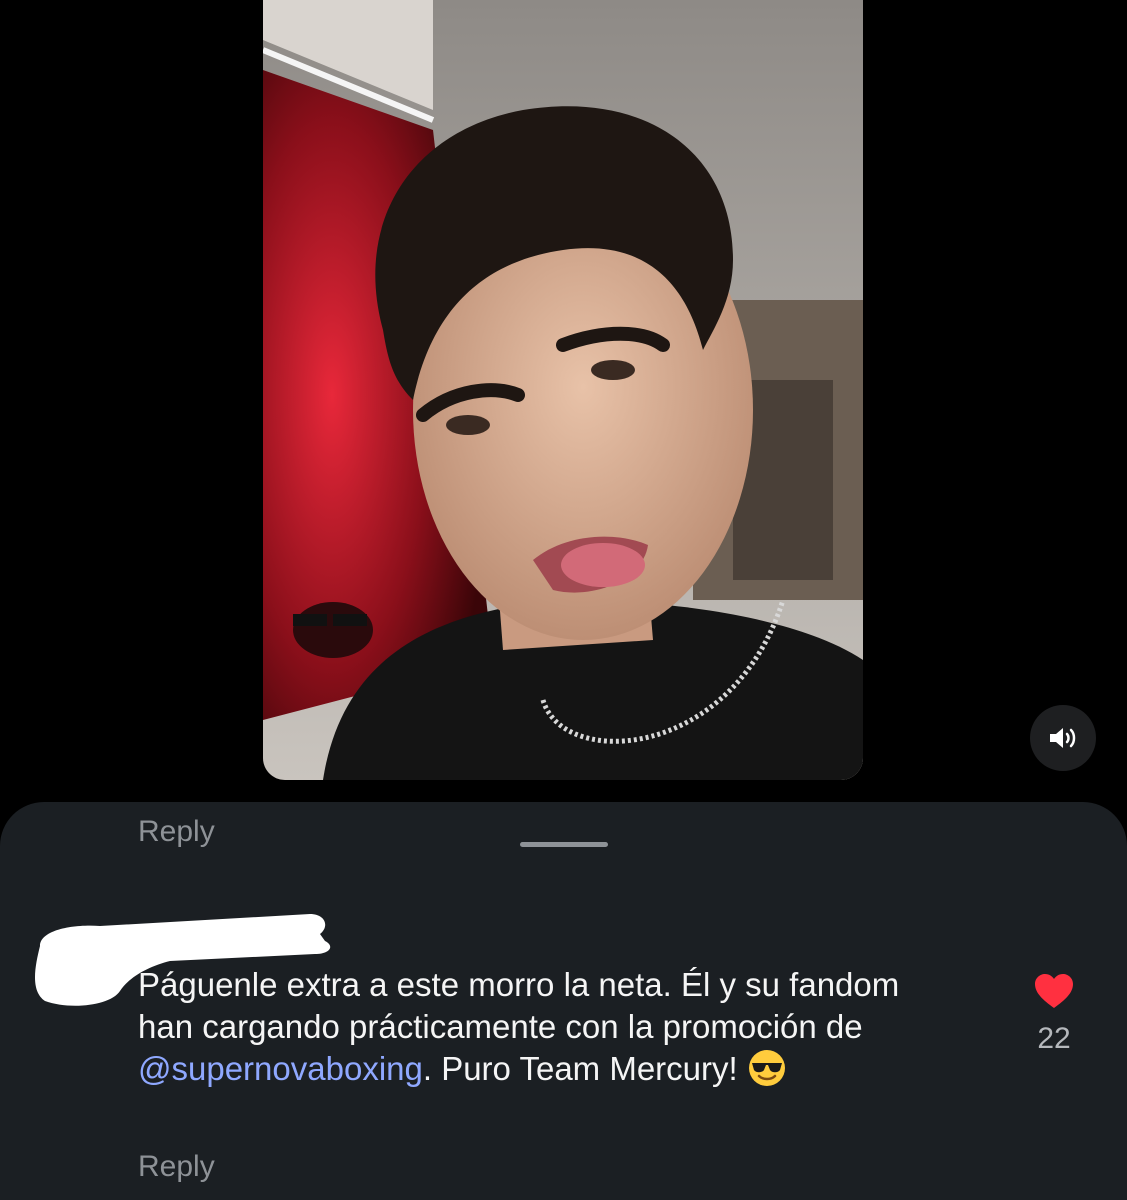 The image size is (1127, 1200). What do you see at coordinates (176, 1167) in the screenshot?
I see `reply-button: Reply` at bounding box center [176, 1167].